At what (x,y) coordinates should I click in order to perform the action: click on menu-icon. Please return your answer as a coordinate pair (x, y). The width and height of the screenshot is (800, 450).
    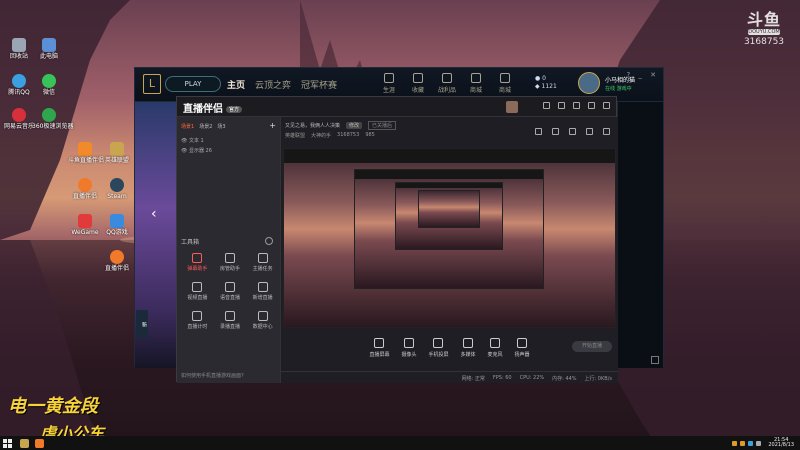
    Looking at the image, I should click on (576, 105).